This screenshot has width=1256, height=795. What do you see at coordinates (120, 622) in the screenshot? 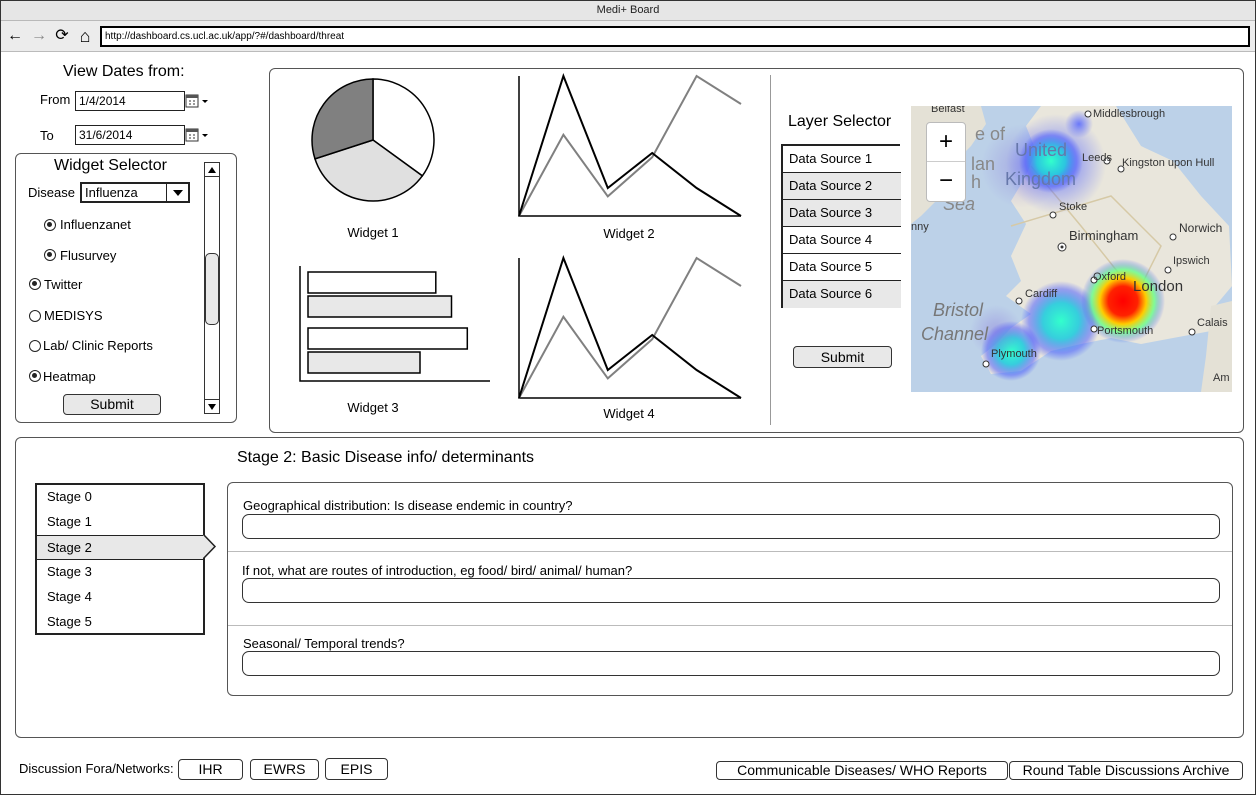
I see `stage-item-5: Stage 5` at bounding box center [120, 622].